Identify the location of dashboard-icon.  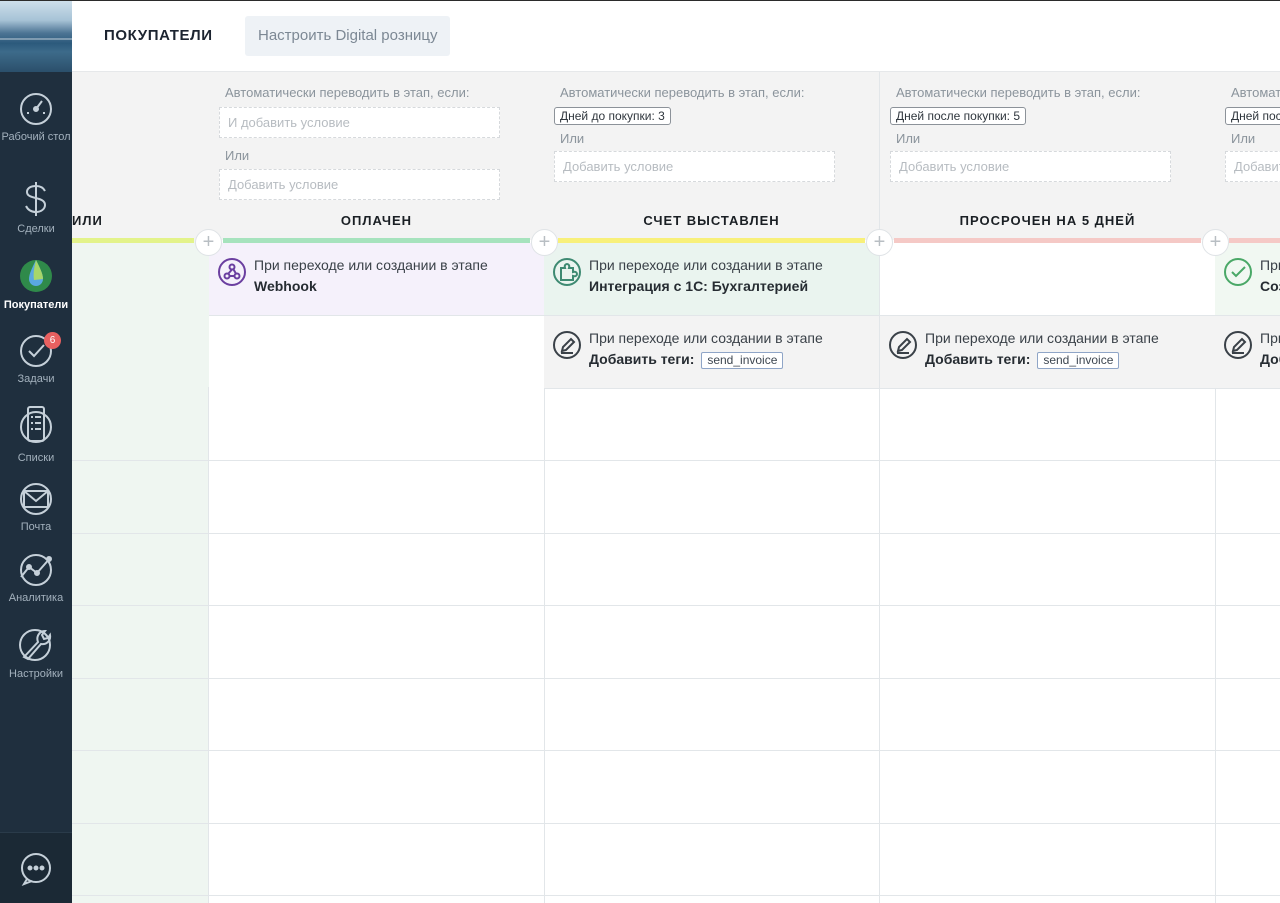
(36, 109).